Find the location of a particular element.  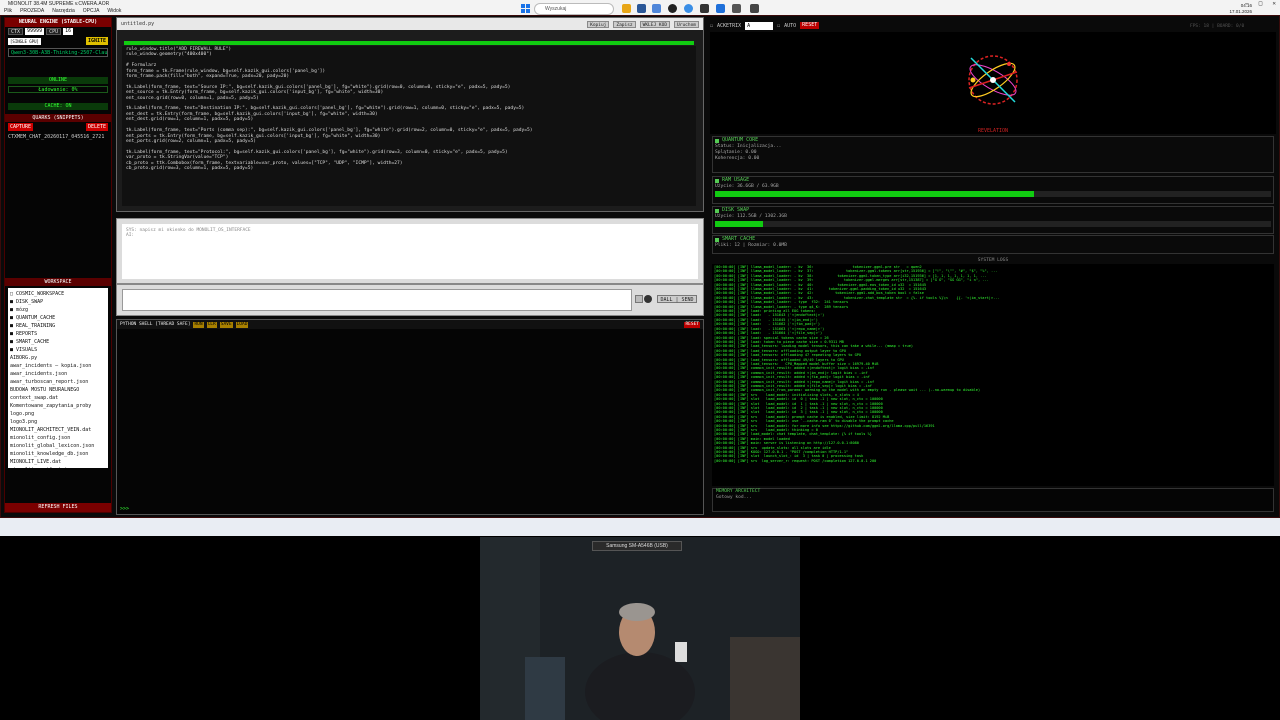

workspace-tree-item: ■ QUANTUM_CACHE is located at coordinates (58, 318).